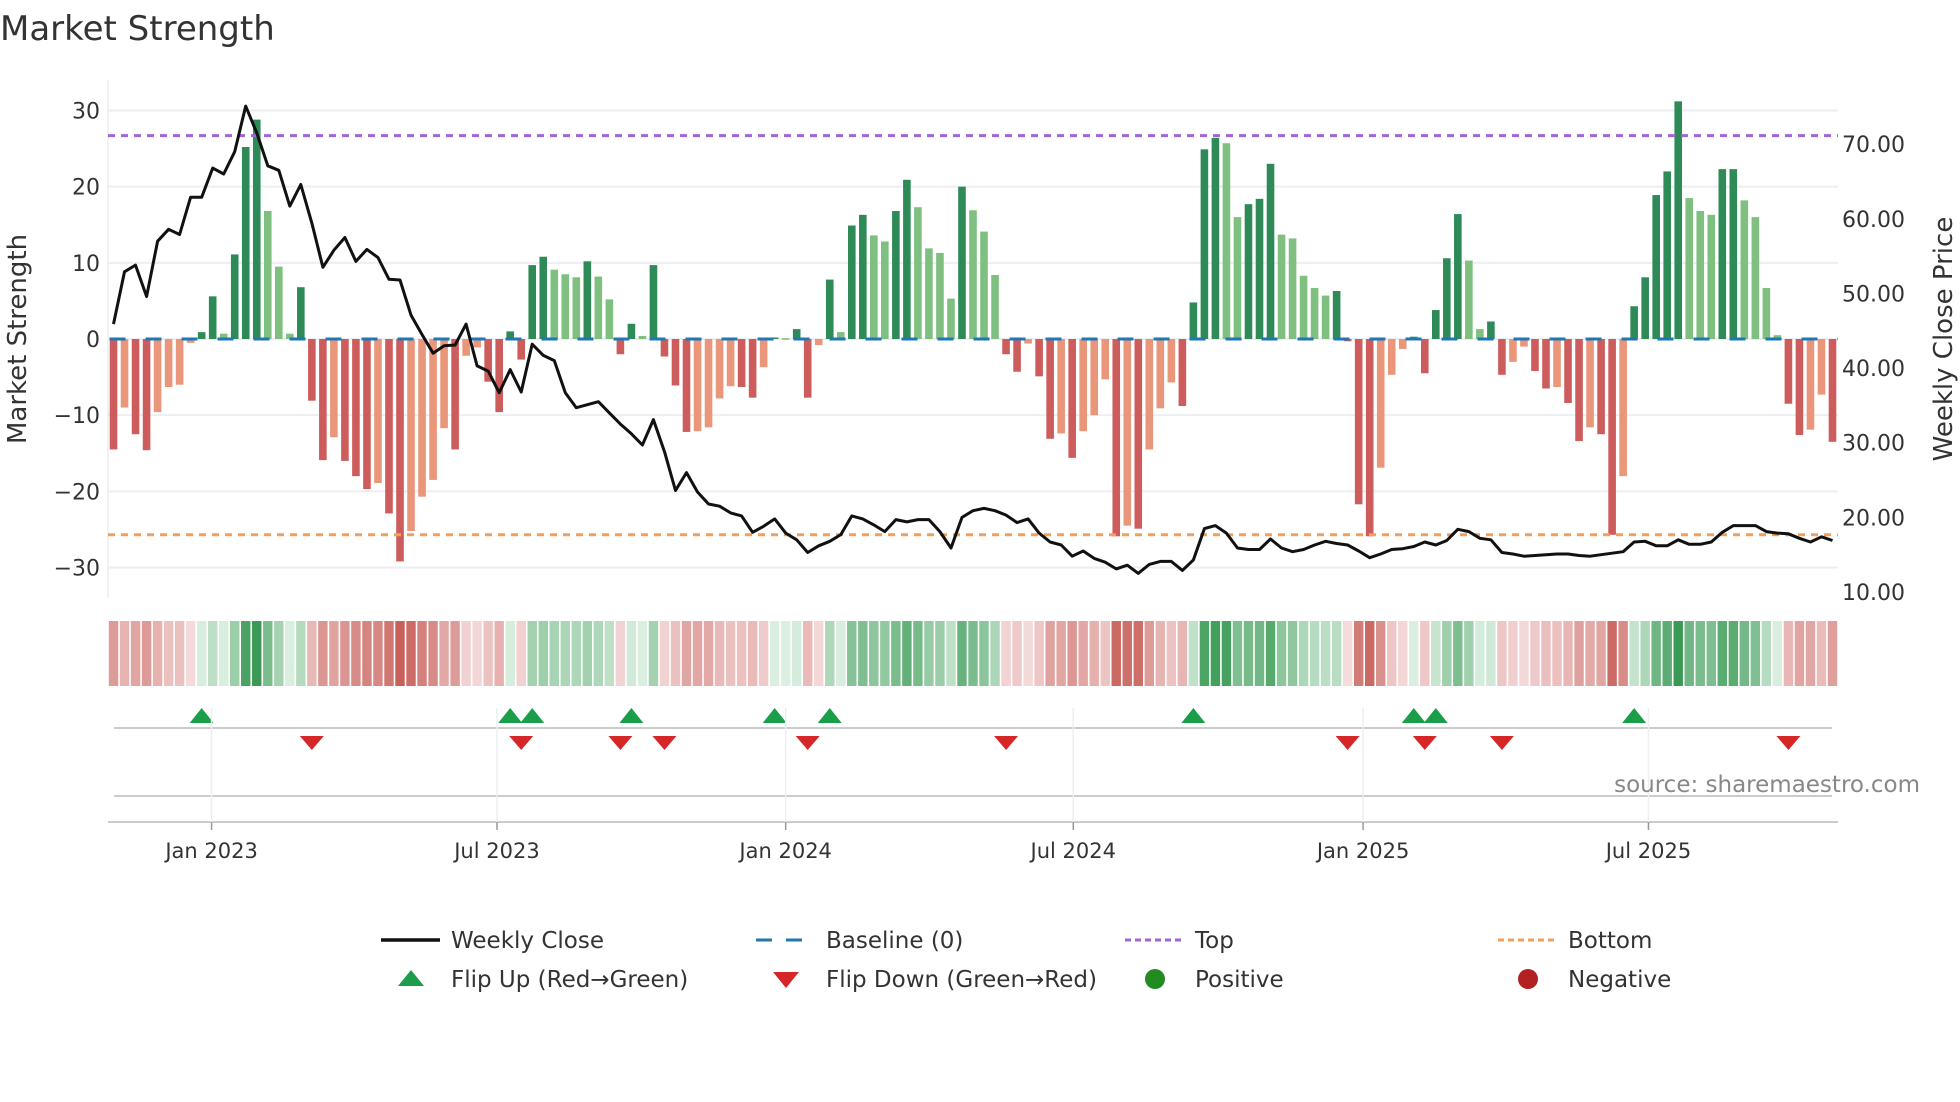  I want to click on y2-axis-label: Weekly Close Price, so click(1944, 339).